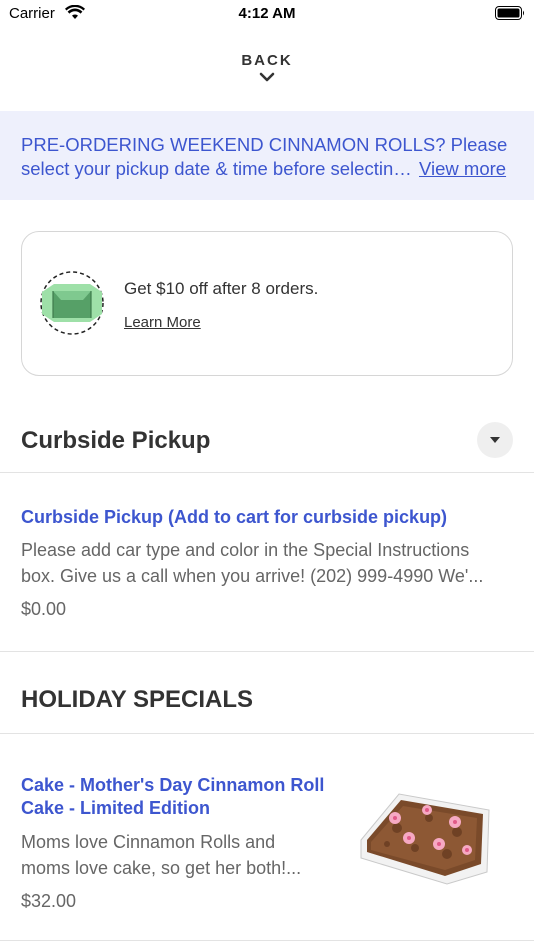  I want to click on item-price: $0.00, so click(44, 609).